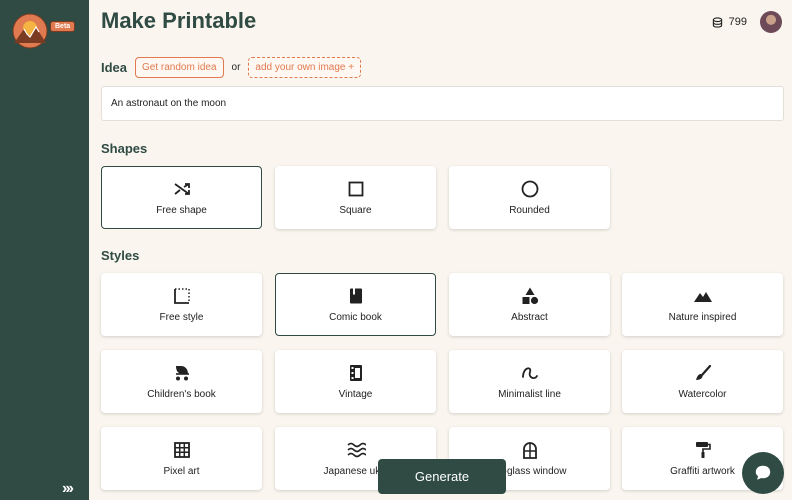 This screenshot has height=500, width=792. I want to click on grid-icon, so click(181, 450).